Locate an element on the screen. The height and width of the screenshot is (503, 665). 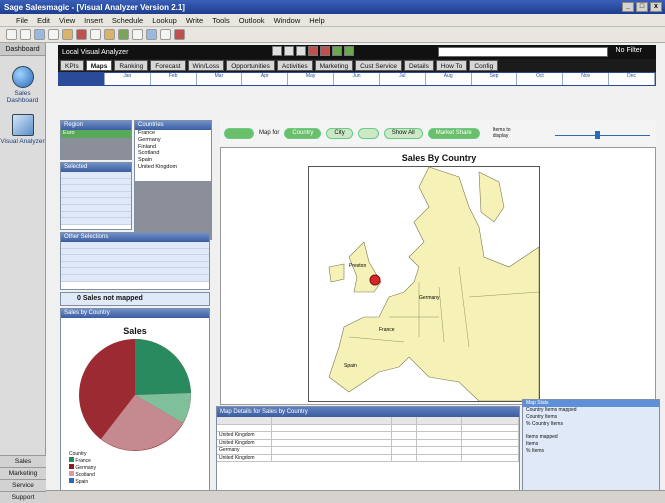
menu-edit: Edit is located at coordinates (43, 20).